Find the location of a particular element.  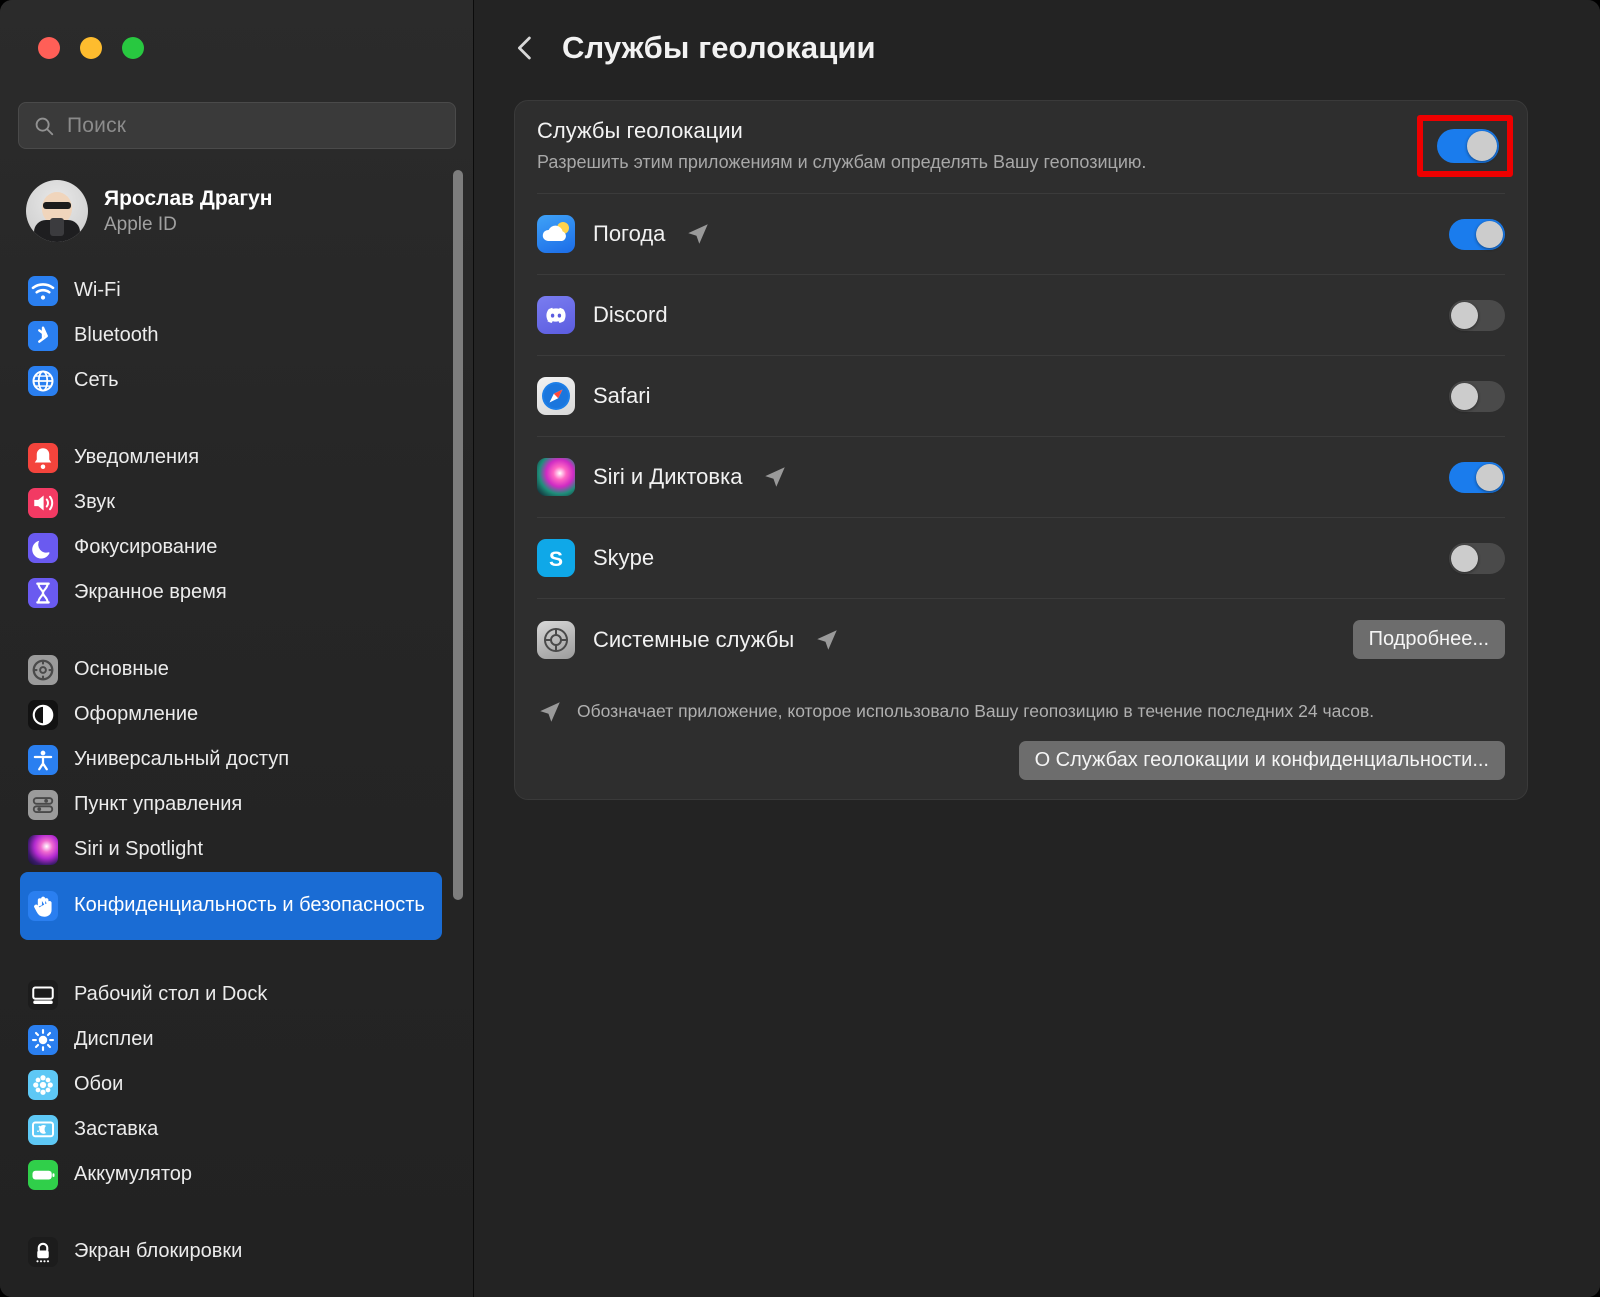

accessibility-icon is located at coordinates (43, 759).